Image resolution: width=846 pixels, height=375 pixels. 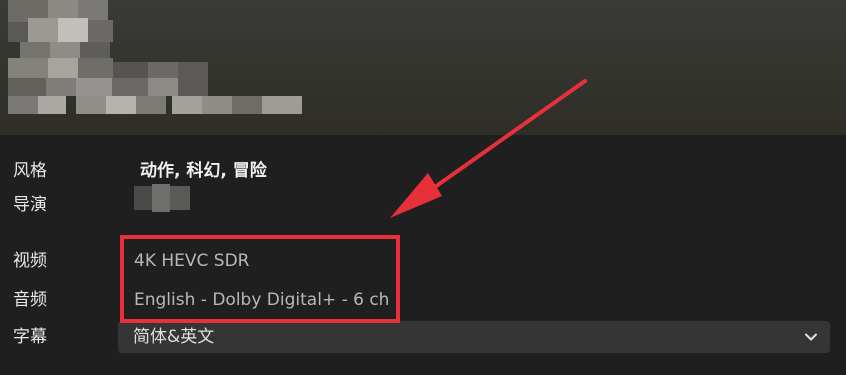 What do you see at coordinates (30, 300) in the screenshot?
I see `audio-label: 音频` at bounding box center [30, 300].